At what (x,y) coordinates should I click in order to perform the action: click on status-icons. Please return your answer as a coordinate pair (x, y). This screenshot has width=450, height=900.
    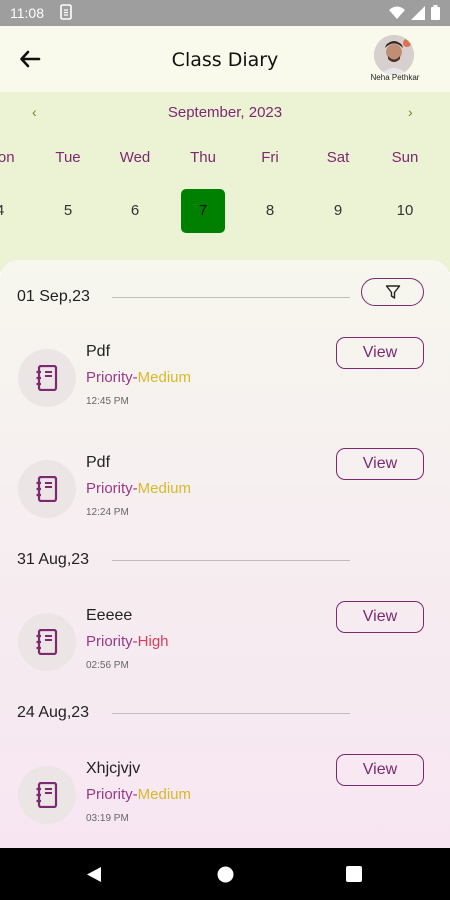
    Looking at the image, I should click on (414, 12).